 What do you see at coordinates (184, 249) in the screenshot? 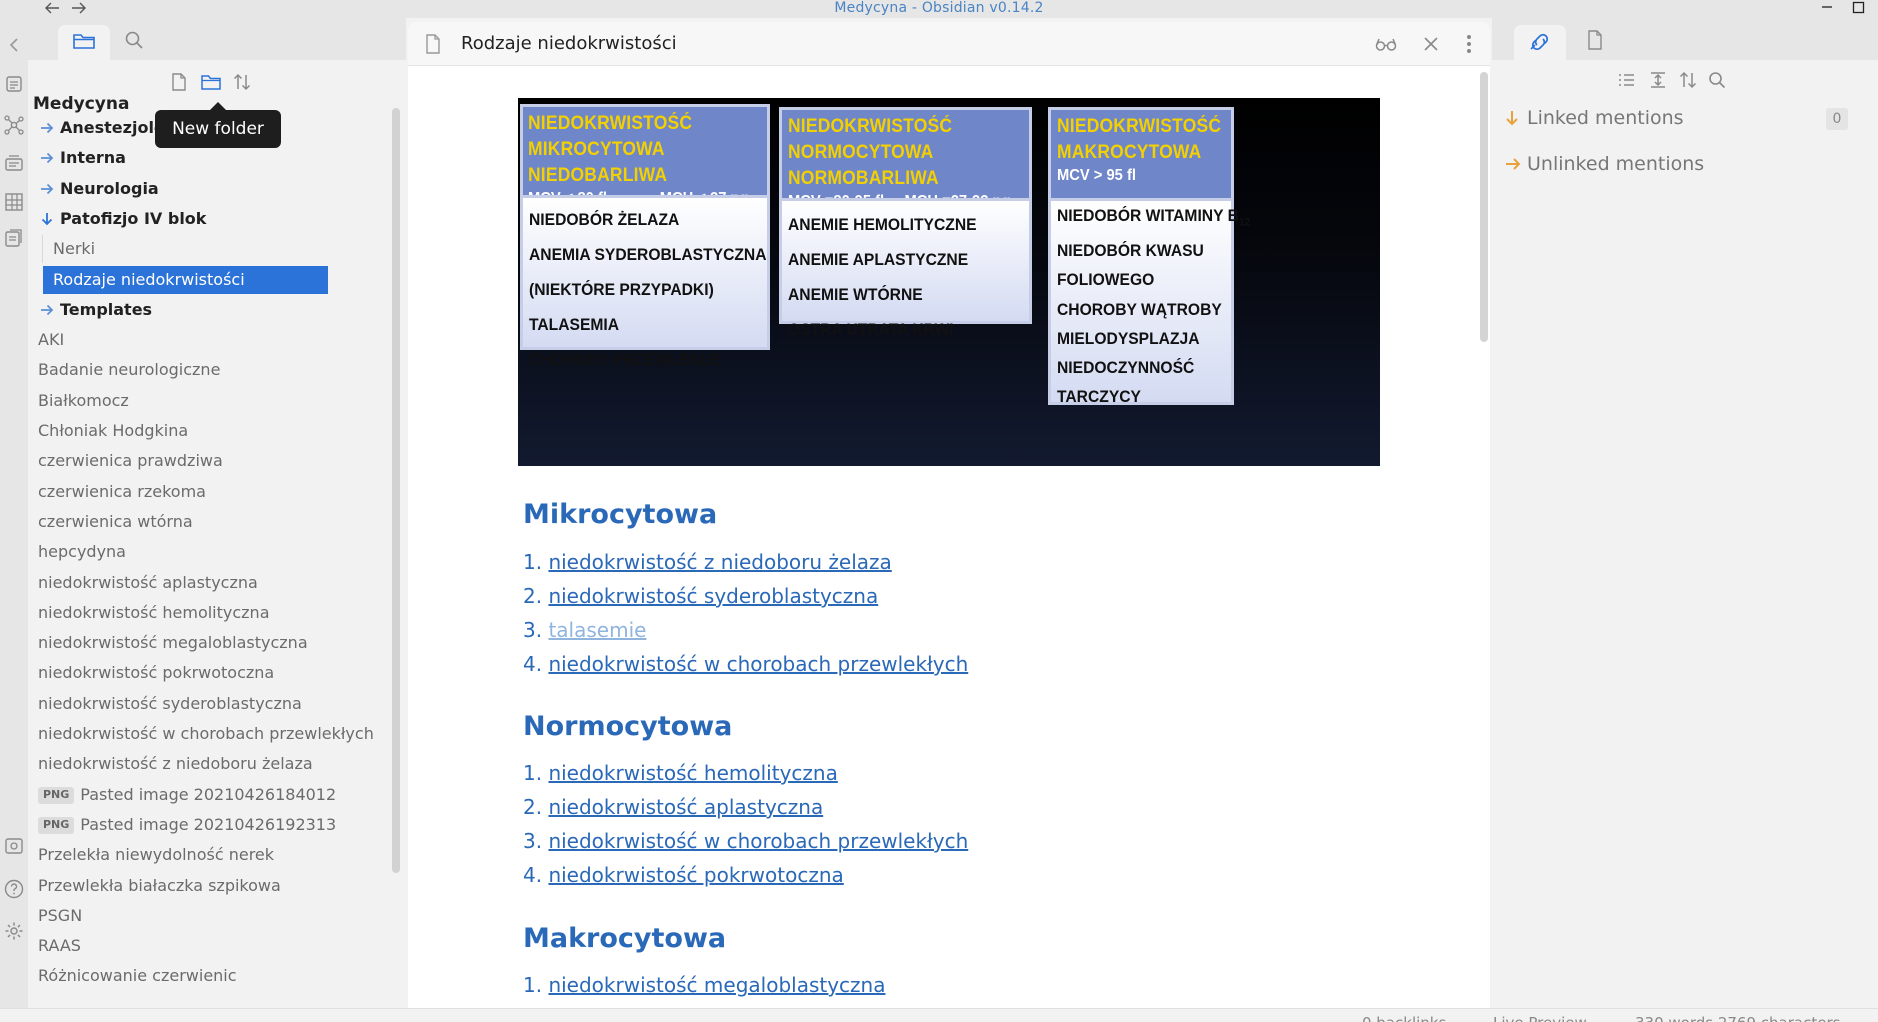
I see `tree-file: Nerki` at bounding box center [184, 249].